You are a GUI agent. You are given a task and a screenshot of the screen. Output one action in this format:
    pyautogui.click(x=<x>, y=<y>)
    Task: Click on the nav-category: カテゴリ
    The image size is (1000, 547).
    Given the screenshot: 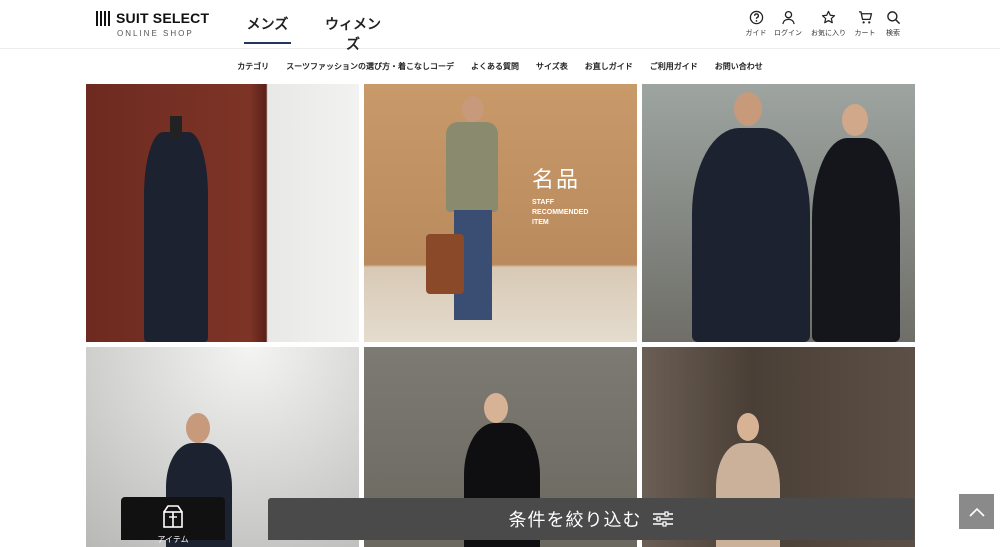 What is the action you would take?
    pyautogui.click(x=253, y=66)
    